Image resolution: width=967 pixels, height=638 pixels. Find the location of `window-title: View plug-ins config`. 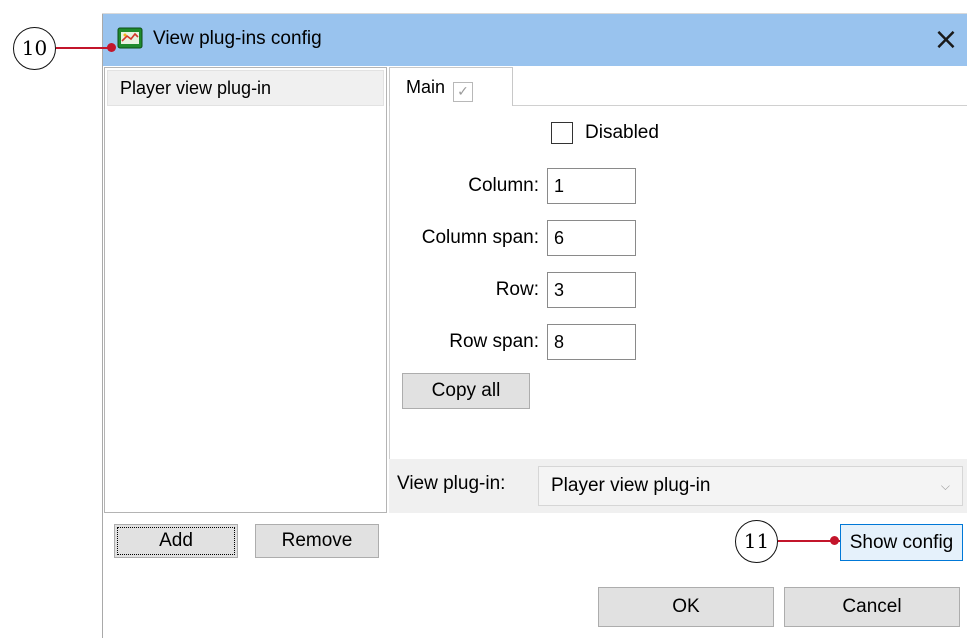

window-title: View plug-ins config is located at coordinates (237, 38).